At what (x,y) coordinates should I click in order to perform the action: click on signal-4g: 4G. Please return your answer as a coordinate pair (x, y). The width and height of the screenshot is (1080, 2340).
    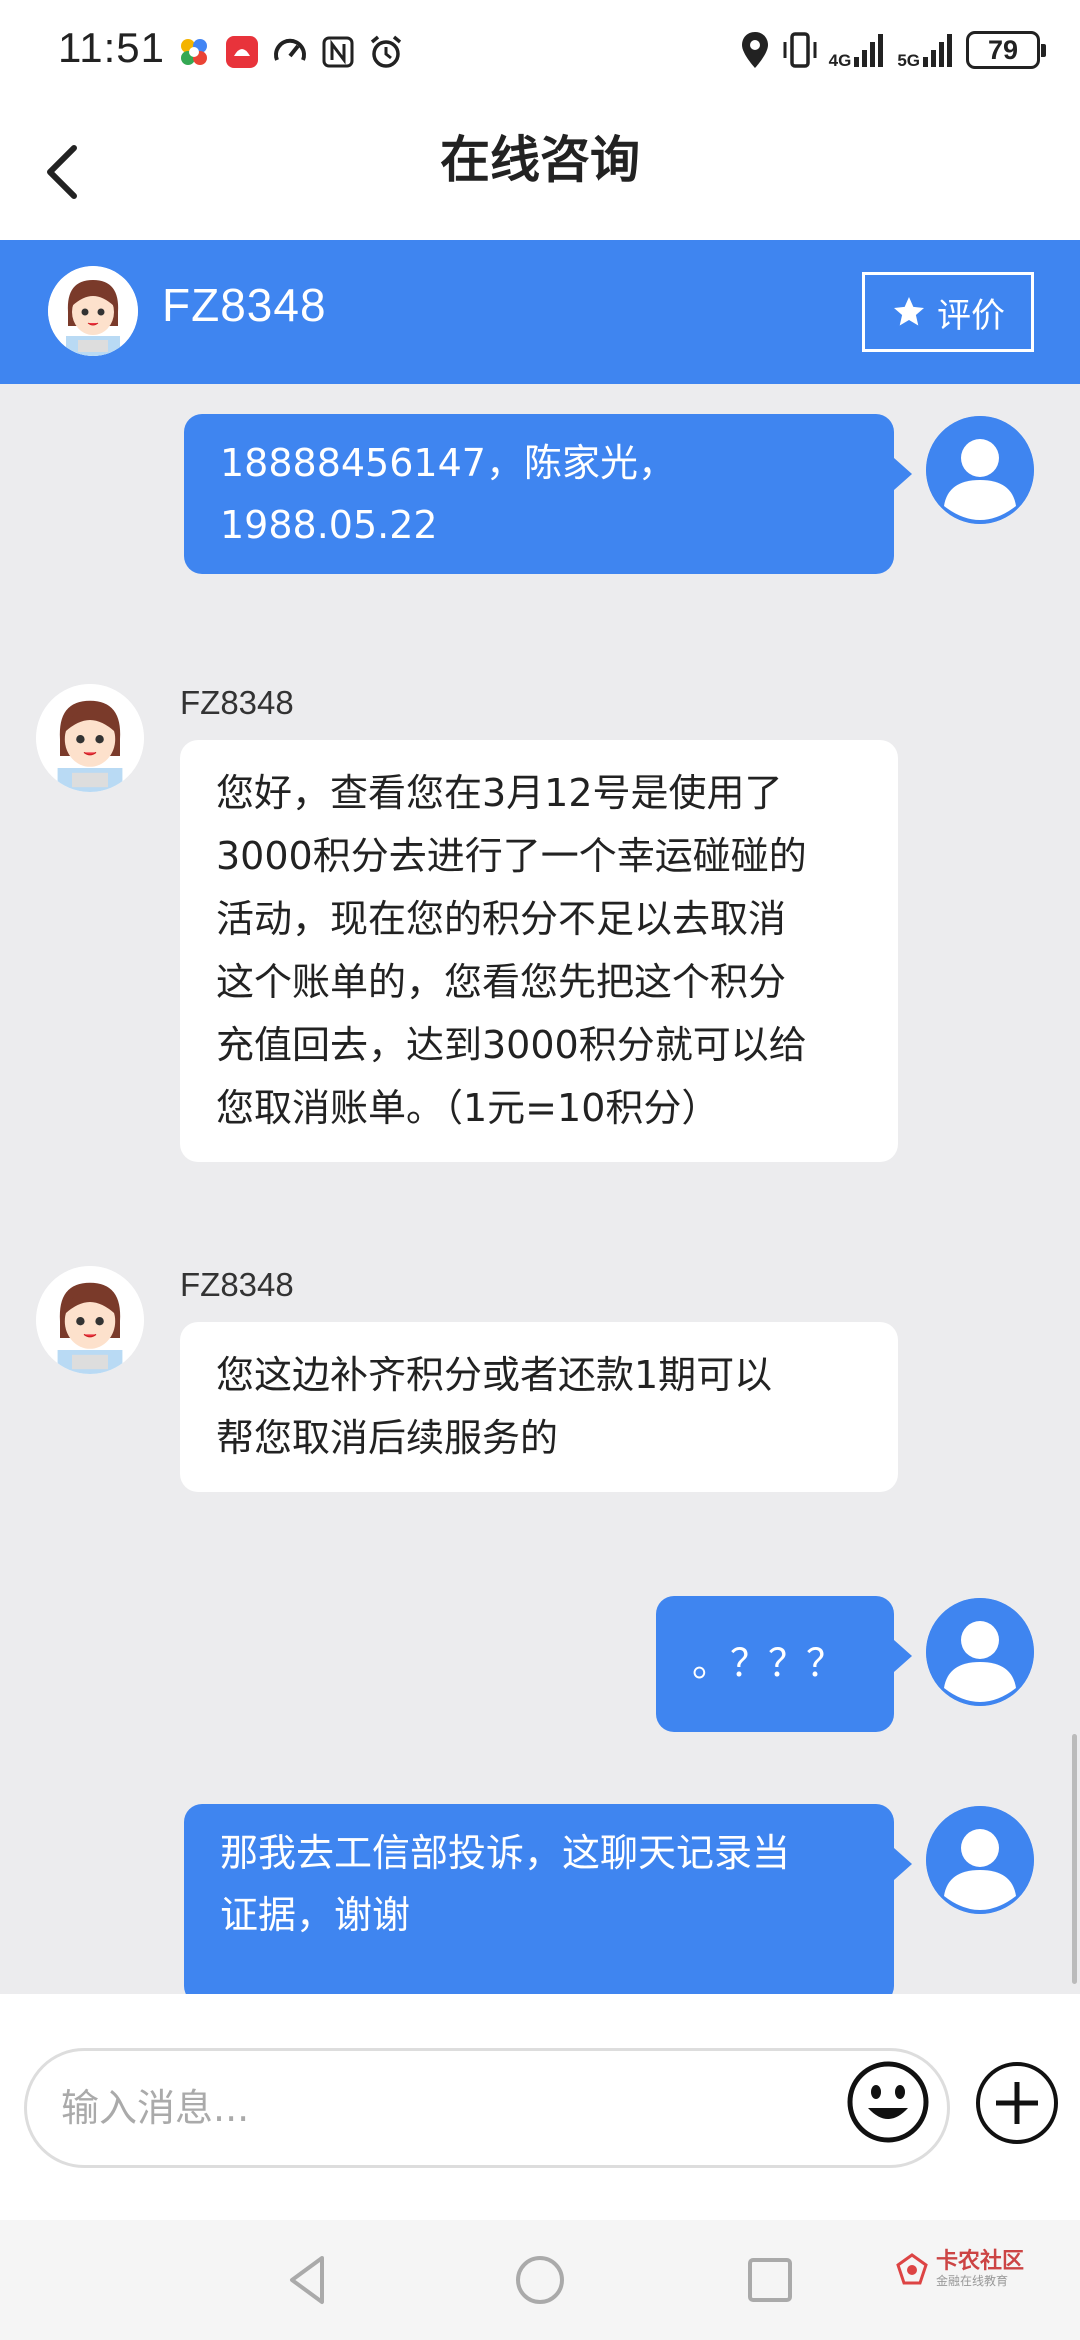
    Looking at the image, I should click on (858, 50).